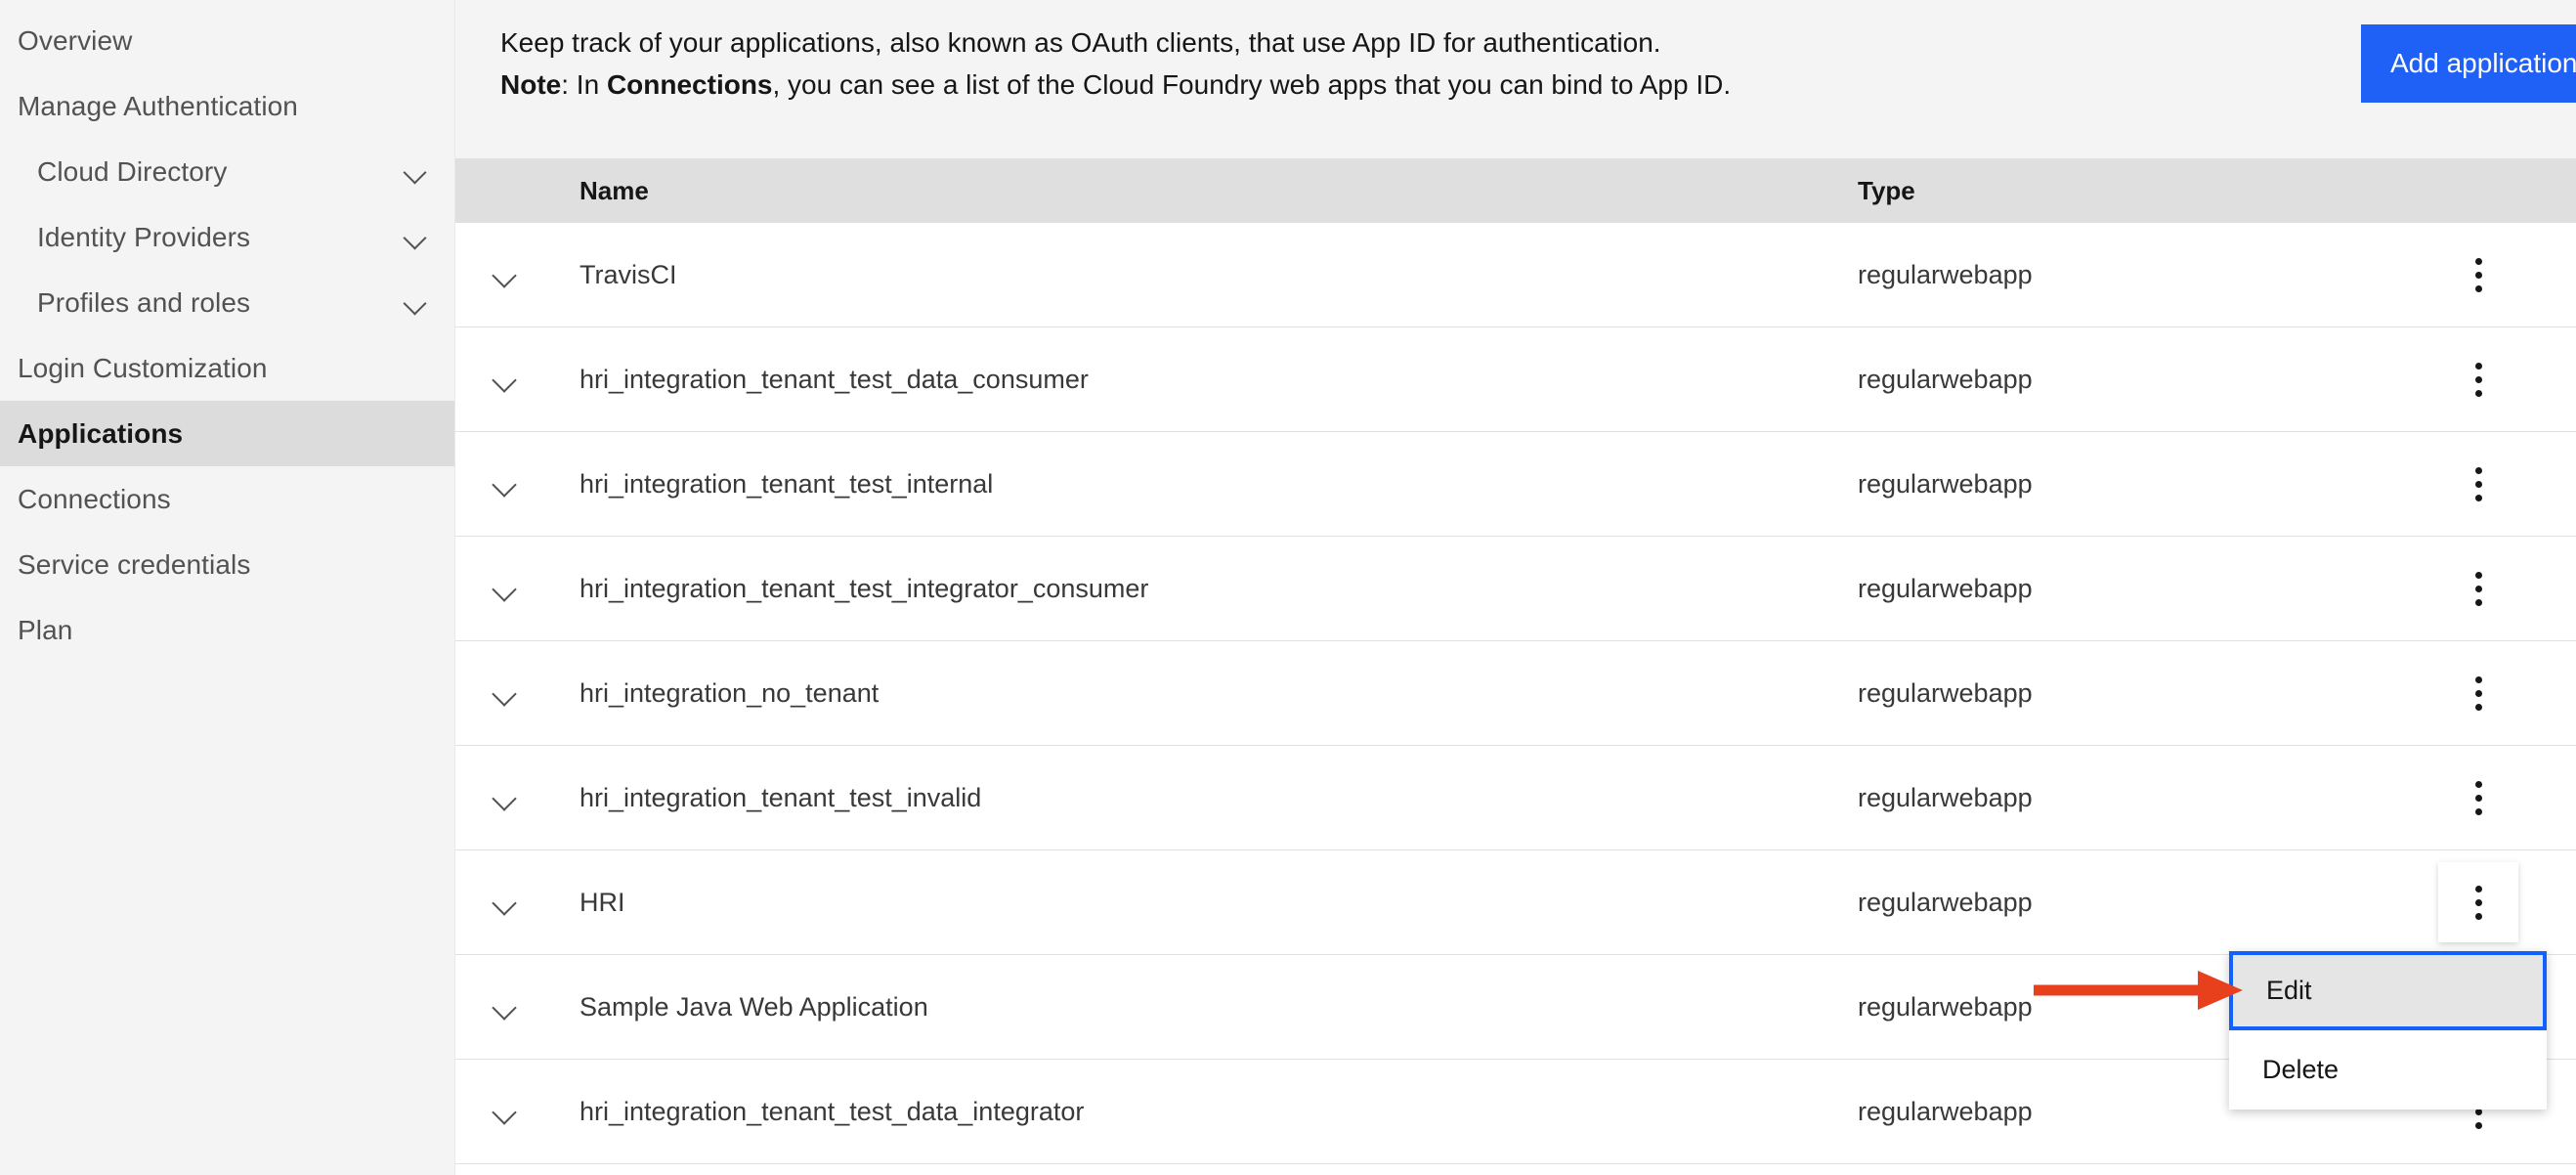 This screenshot has width=2576, height=1175. I want to click on sidebar-item-profiles-and-roles: Profiles and roles, so click(227, 302).